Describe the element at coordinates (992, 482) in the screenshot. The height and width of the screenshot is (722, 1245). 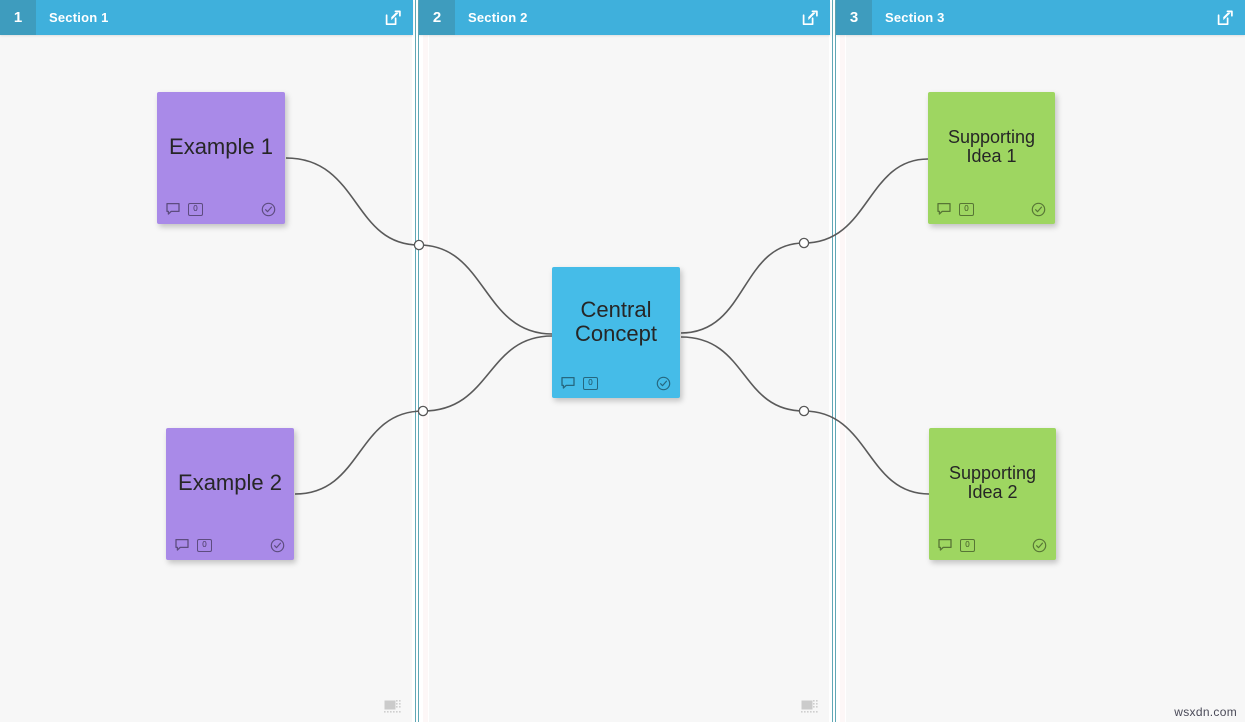
I see `sticky-card-text: Supporting Idea 2` at that location.